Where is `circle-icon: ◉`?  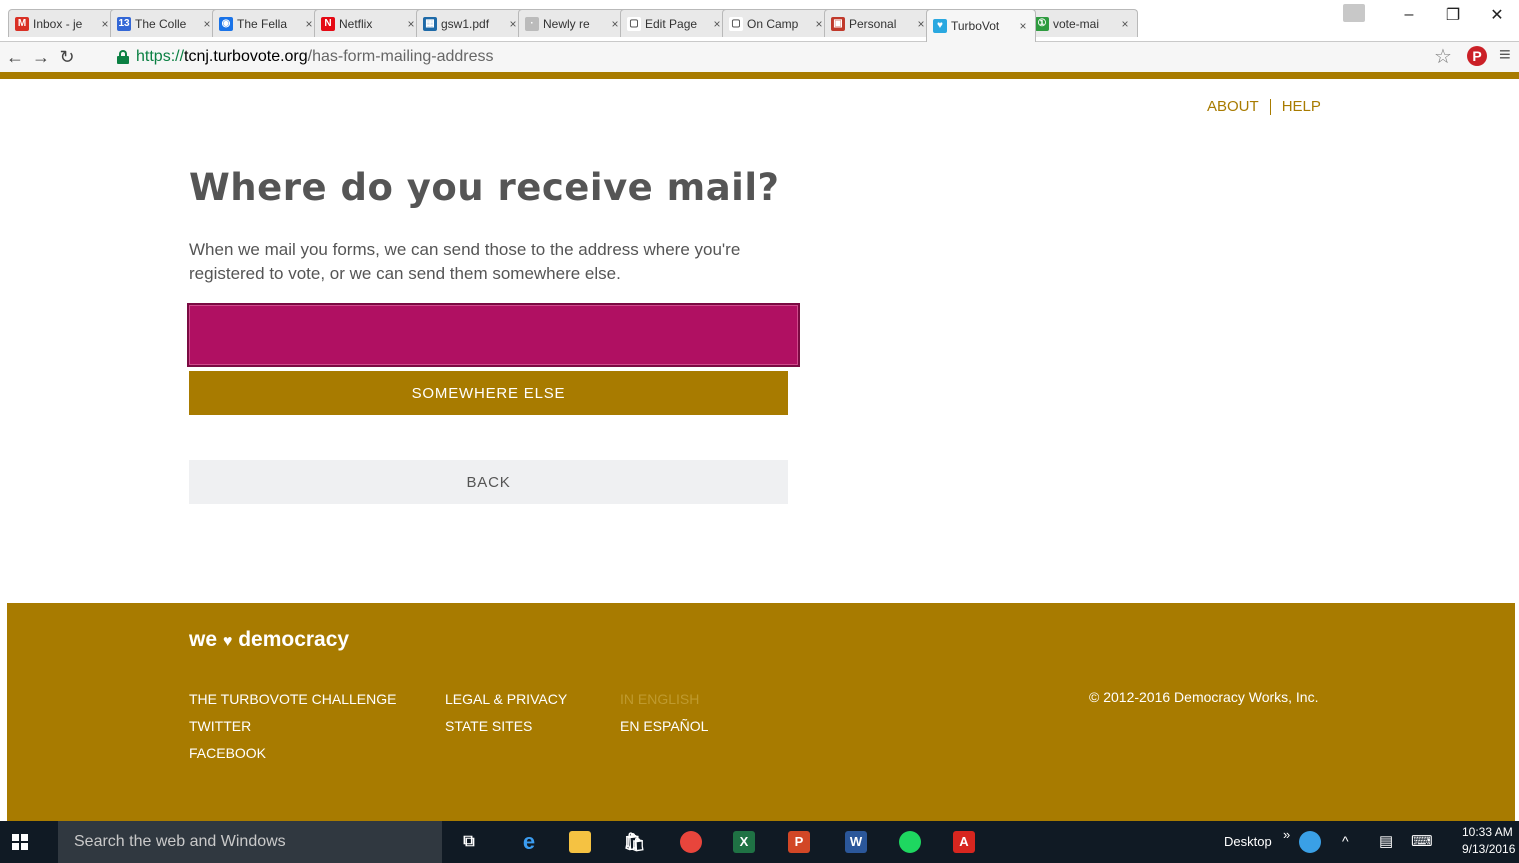 circle-icon: ◉ is located at coordinates (226, 23).